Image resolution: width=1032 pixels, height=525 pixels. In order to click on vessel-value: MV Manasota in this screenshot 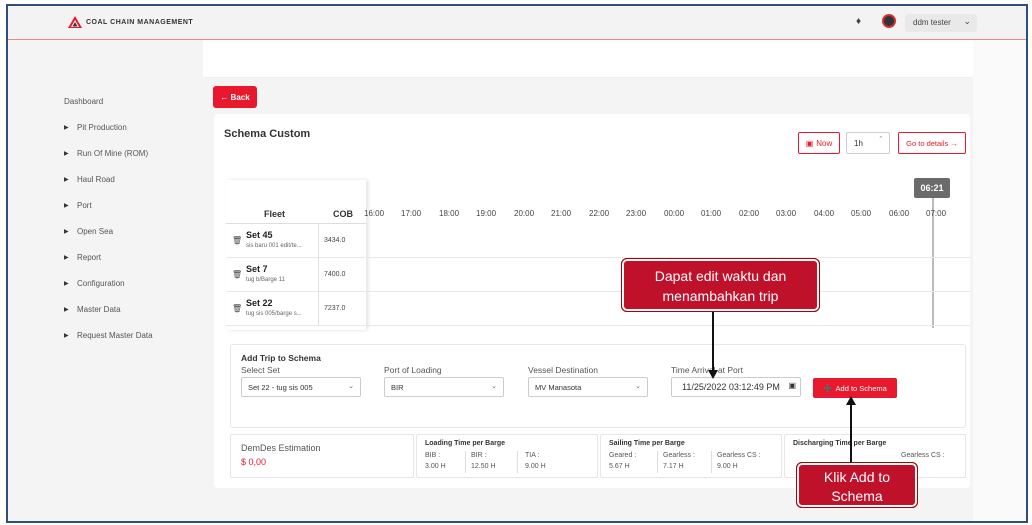, I will do `click(558, 387)`.